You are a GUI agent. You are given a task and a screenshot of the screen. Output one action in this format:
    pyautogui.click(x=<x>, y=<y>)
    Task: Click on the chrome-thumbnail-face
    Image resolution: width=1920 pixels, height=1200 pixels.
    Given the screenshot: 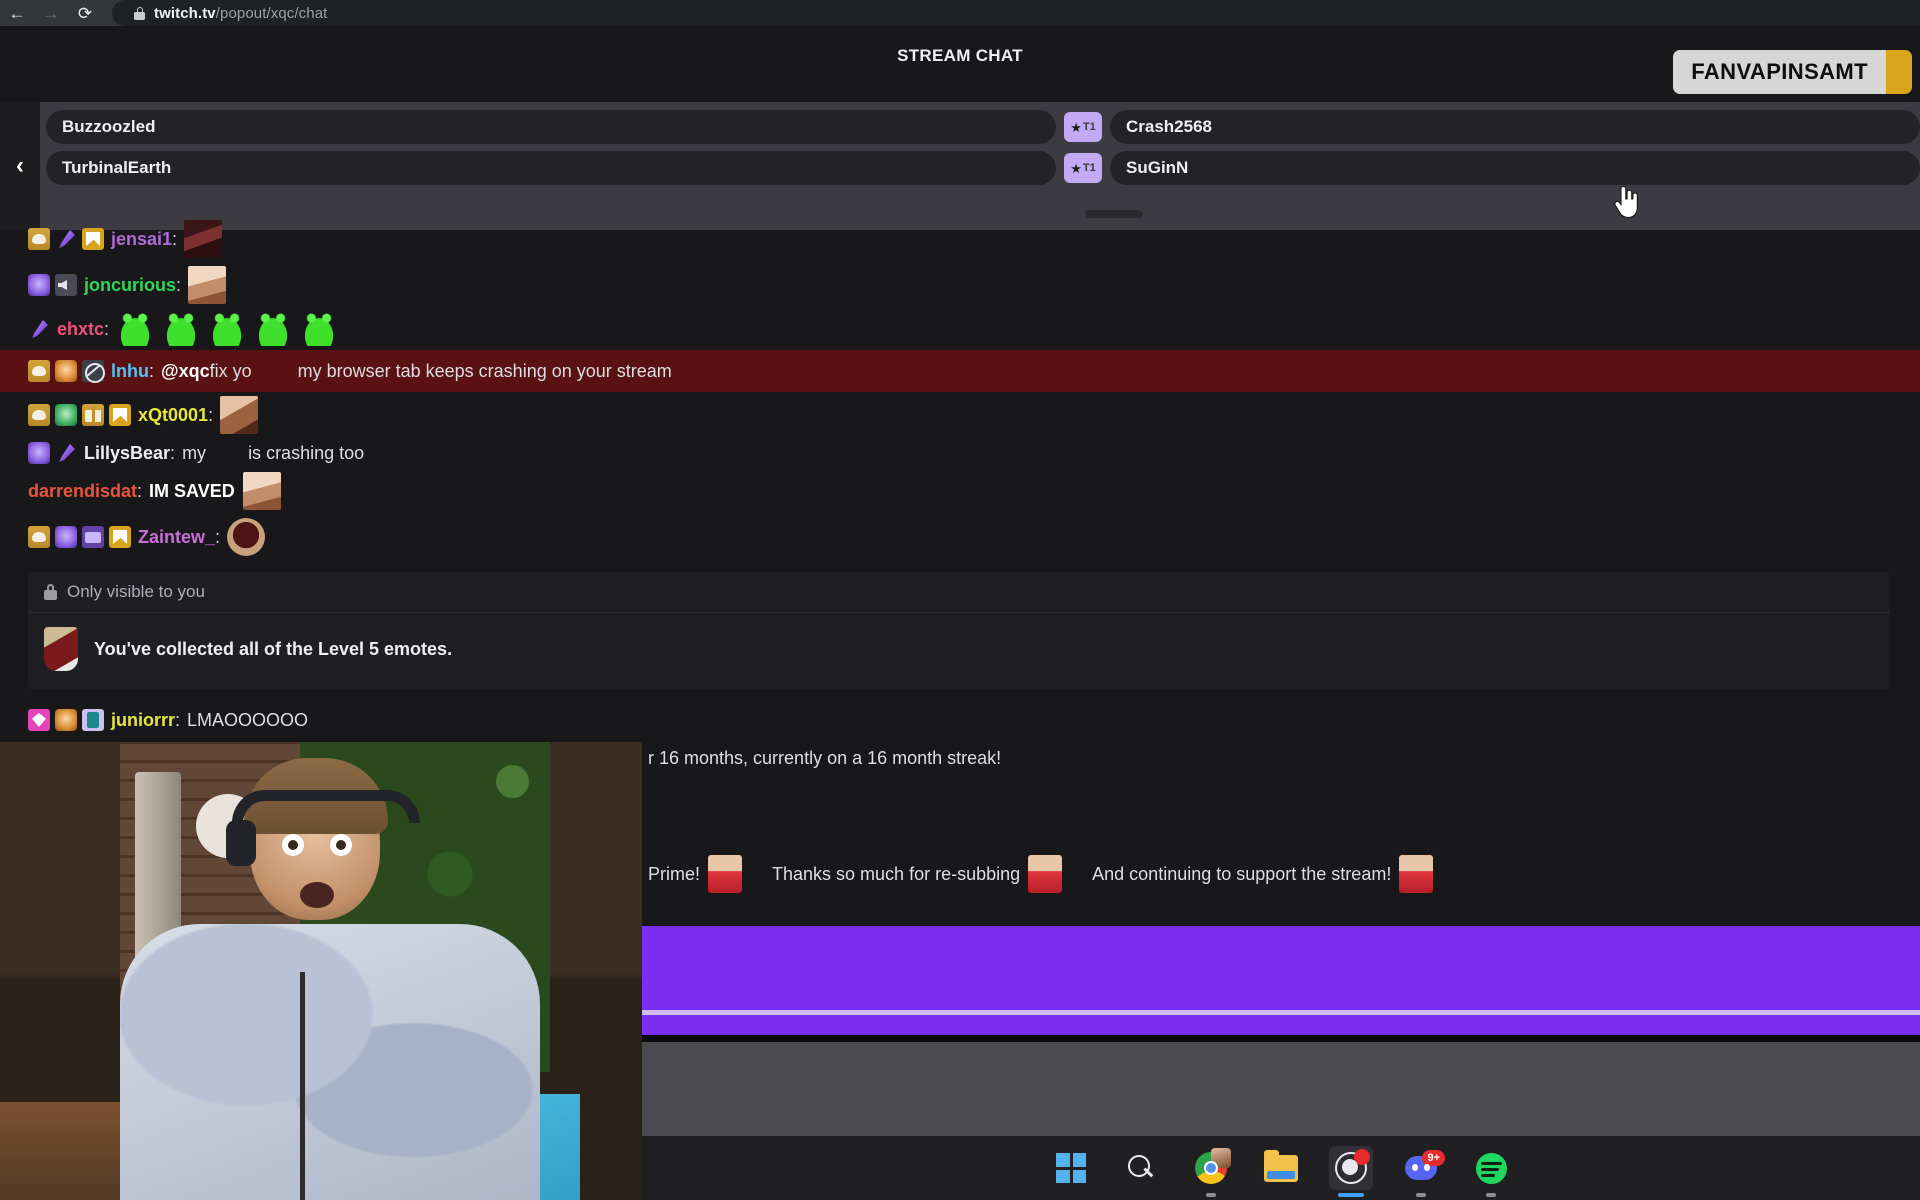 What is the action you would take?
    pyautogui.click(x=1221, y=1158)
    